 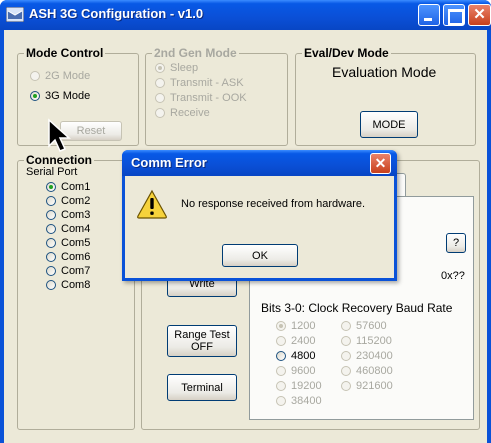 What do you see at coordinates (190, 113) in the screenshot?
I see `radio-receive-label: Receive` at bounding box center [190, 113].